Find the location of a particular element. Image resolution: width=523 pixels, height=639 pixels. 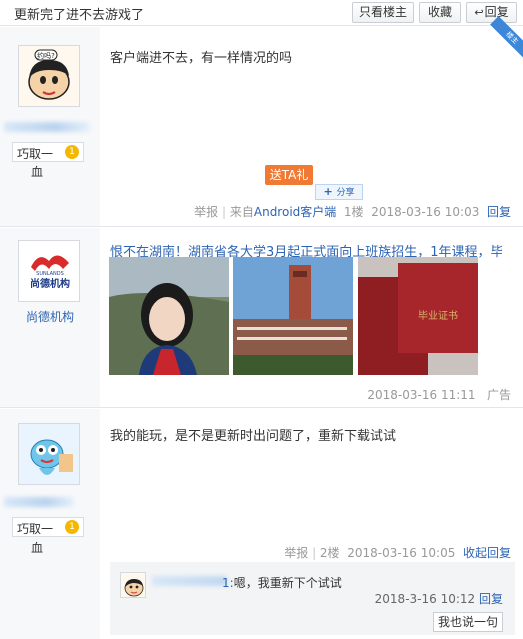

avatar: 约吗? is located at coordinates (49, 76).